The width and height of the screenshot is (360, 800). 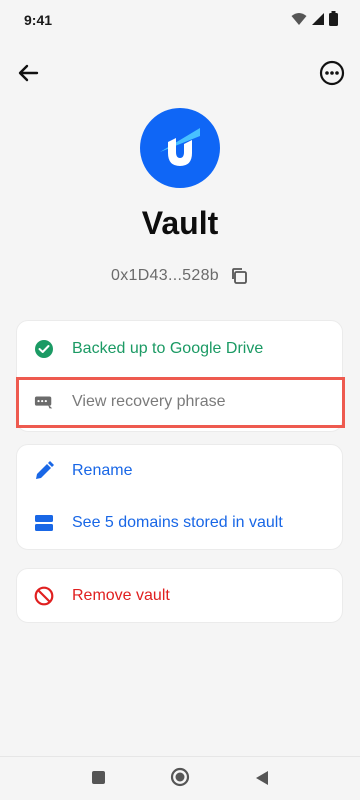 I want to click on see-domains-row: See 5 domains stored in vault, so click(x=179, y=523).